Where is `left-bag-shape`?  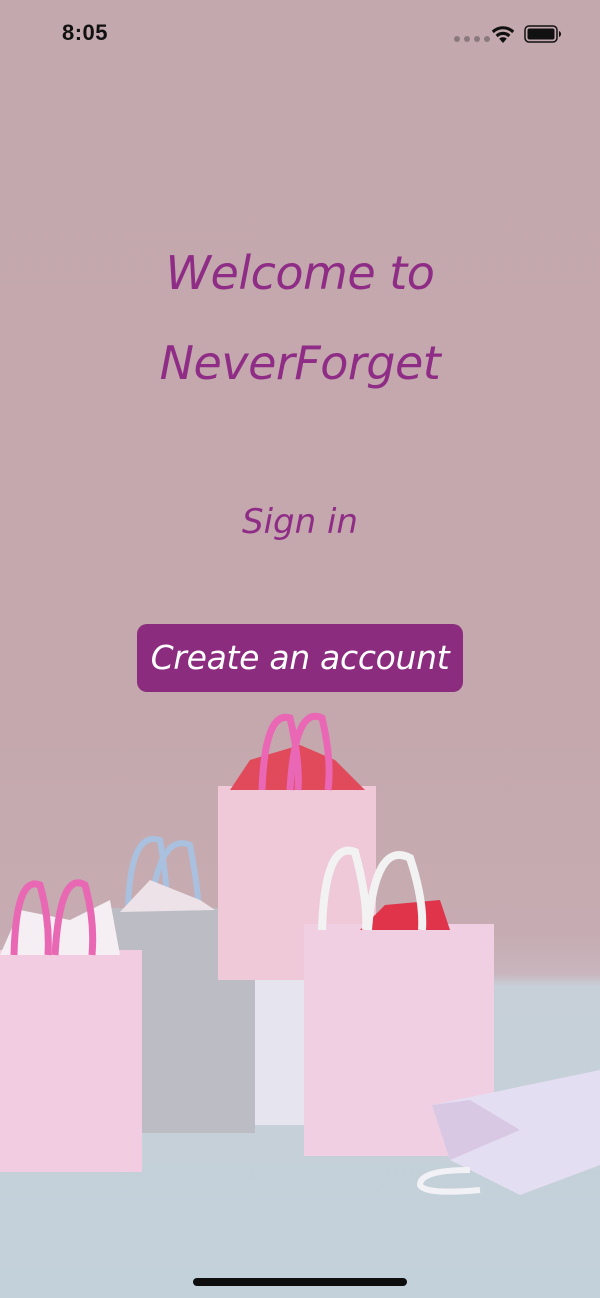 left-bag-shape is located at coordinates (71, 1061).